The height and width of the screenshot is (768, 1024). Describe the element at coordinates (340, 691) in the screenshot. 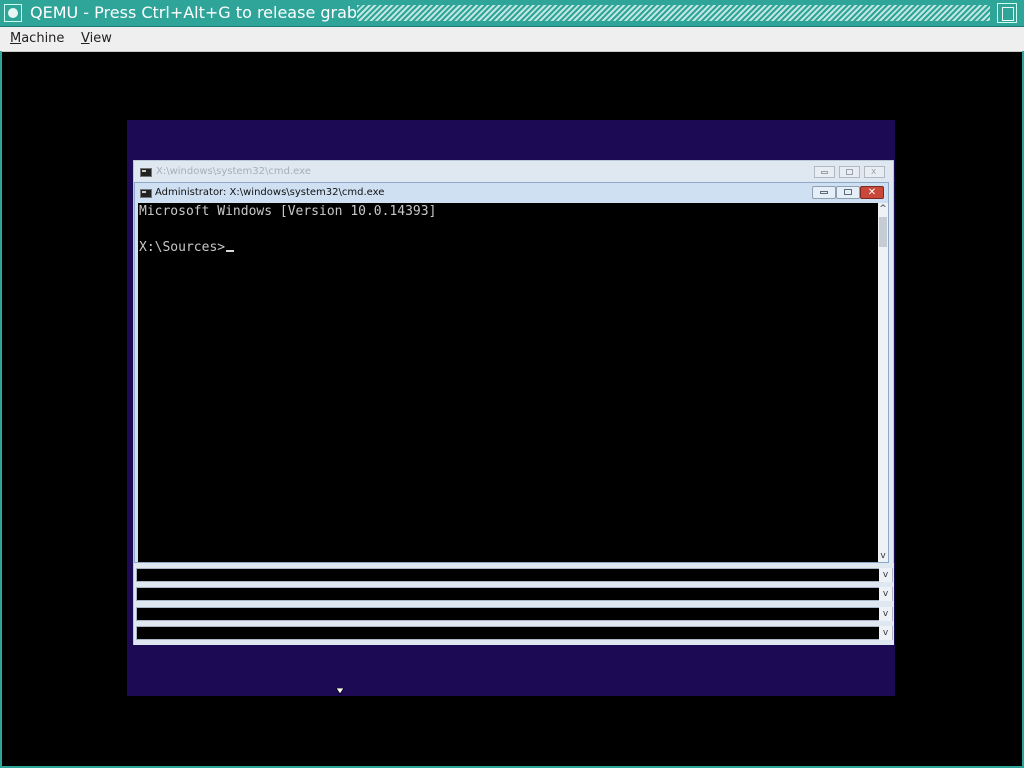

I see `mouse-pointer-icon` at that location.